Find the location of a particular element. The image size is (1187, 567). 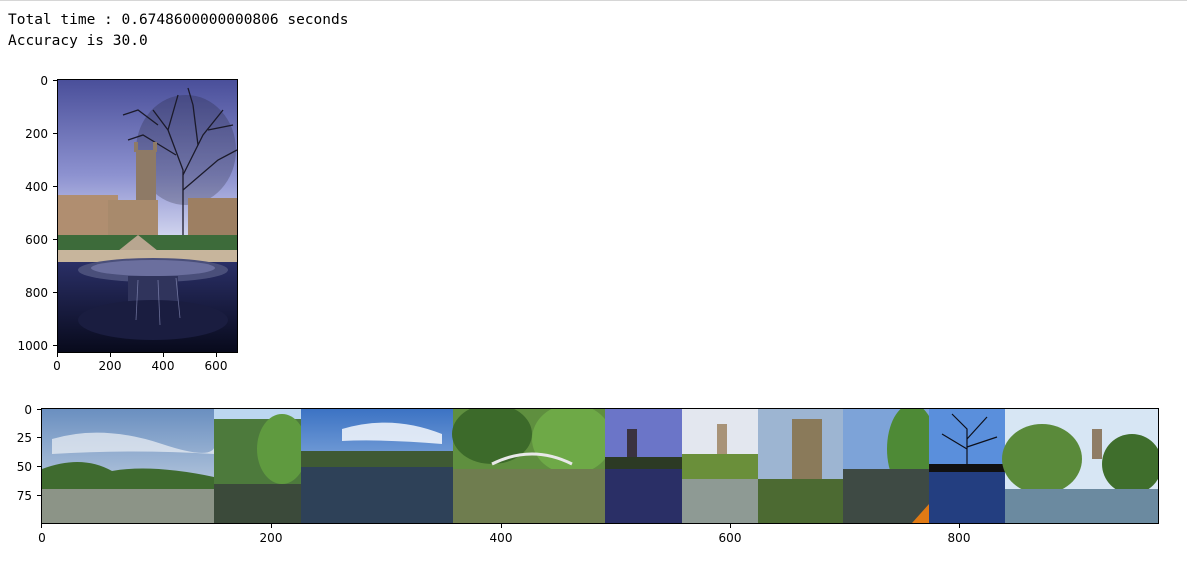

fountain-tree-photo is located at coordinates (147, 216).